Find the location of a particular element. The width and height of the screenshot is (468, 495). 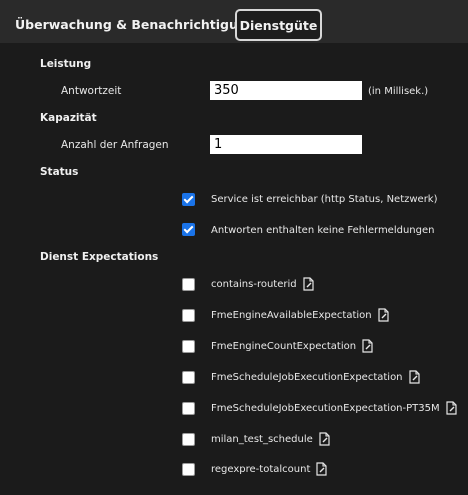

expectation-item: FmeEngineAvailableExpectation is located at coordinates (300, 315).